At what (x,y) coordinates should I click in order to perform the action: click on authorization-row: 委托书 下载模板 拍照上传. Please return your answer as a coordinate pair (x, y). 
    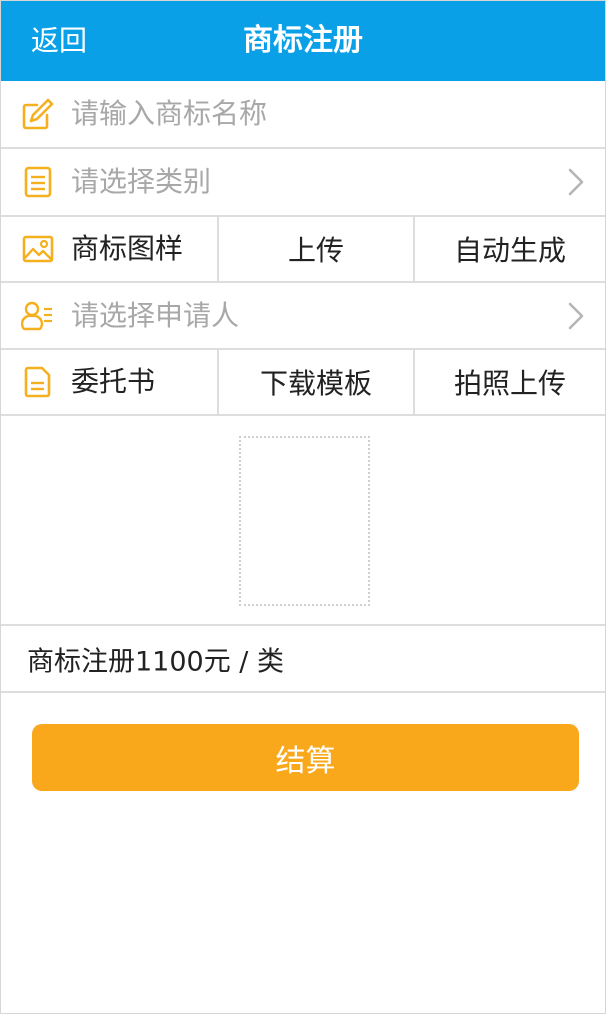
    Looking at the image, I should click on (303, 383).